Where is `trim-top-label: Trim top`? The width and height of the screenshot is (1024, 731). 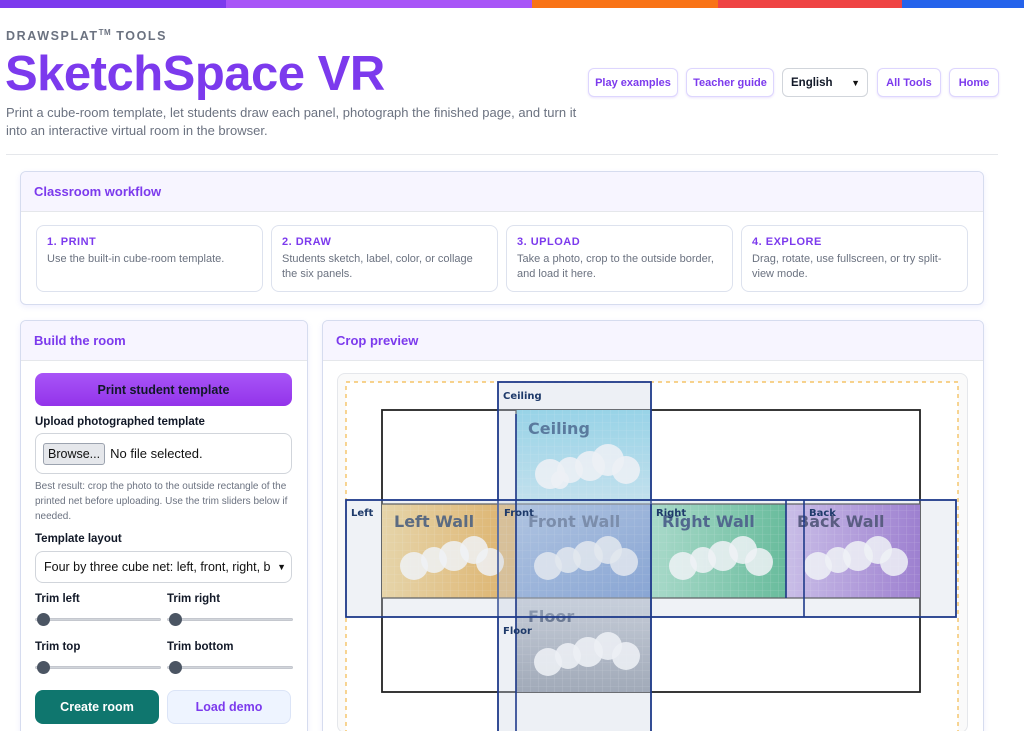
trim-top-label: Trim top is located at coordinates (58, 647).